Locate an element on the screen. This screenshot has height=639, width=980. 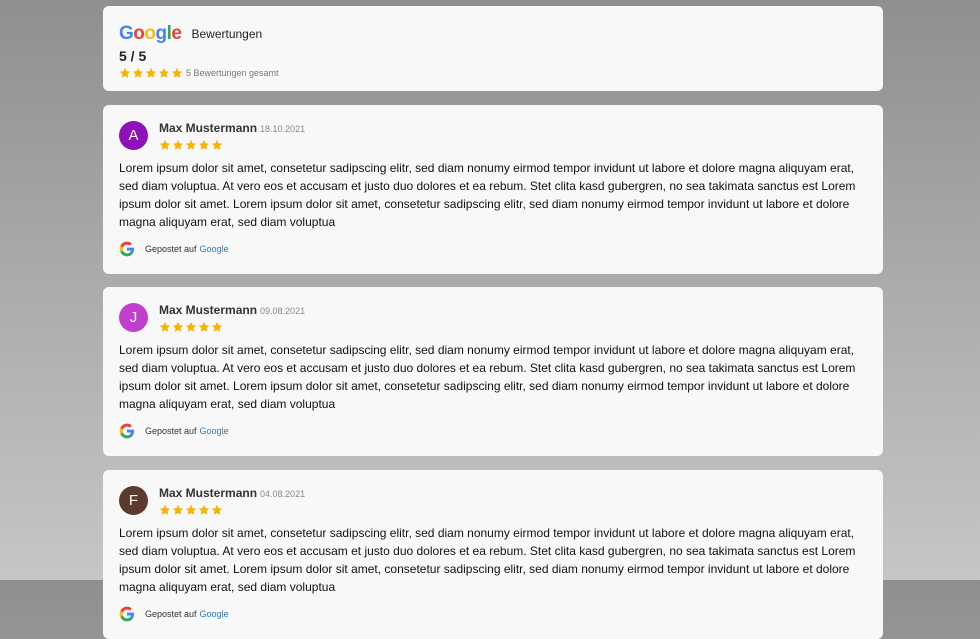
total-reviews-label: 5 Bewertungen gesamt is located at coordinates (232, 73).